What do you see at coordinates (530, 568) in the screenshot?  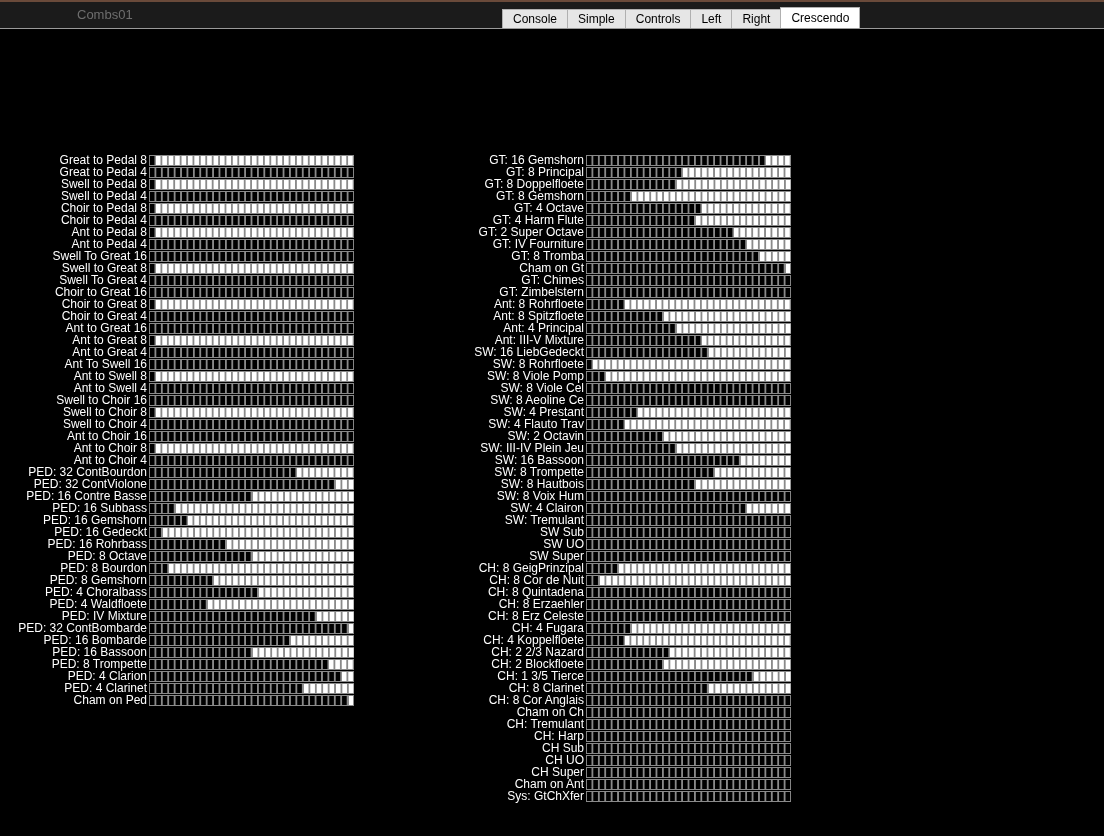 I see `stop-label: CH: 8 GeigPrinzipal` at bounding box center [530, 568].